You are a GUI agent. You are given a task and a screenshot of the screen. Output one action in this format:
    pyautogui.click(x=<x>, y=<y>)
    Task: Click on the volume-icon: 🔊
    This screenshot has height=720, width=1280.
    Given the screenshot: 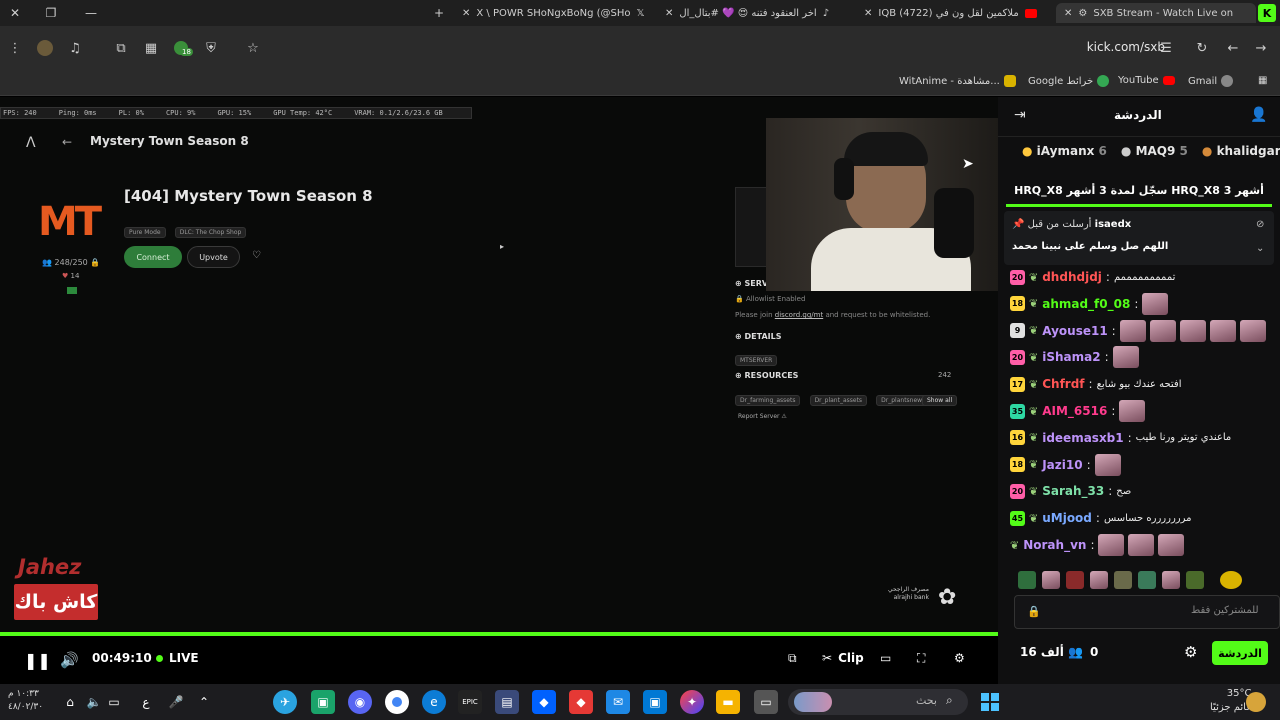 What is the action you would take?
    pyautogui.click(x=69, y=660)
    